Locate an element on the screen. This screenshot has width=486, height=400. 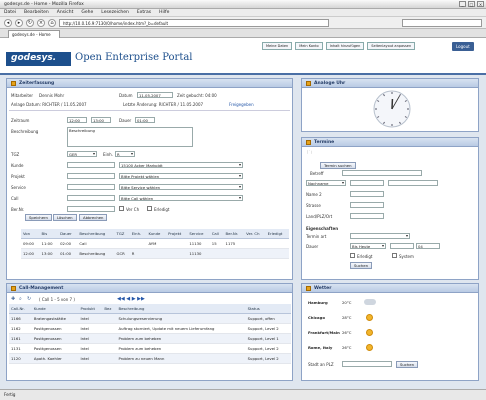
maximize-button: □ is located at coordinates (471, 4).